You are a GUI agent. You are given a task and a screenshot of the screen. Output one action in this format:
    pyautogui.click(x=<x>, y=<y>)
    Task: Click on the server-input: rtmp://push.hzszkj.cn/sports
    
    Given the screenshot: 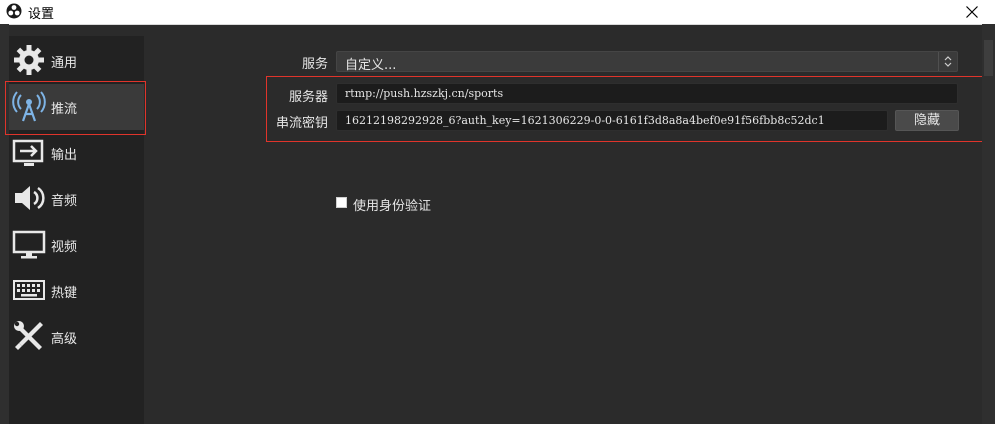 What is the action you would take?
    pyautogui.click(x=647, y=93)
    